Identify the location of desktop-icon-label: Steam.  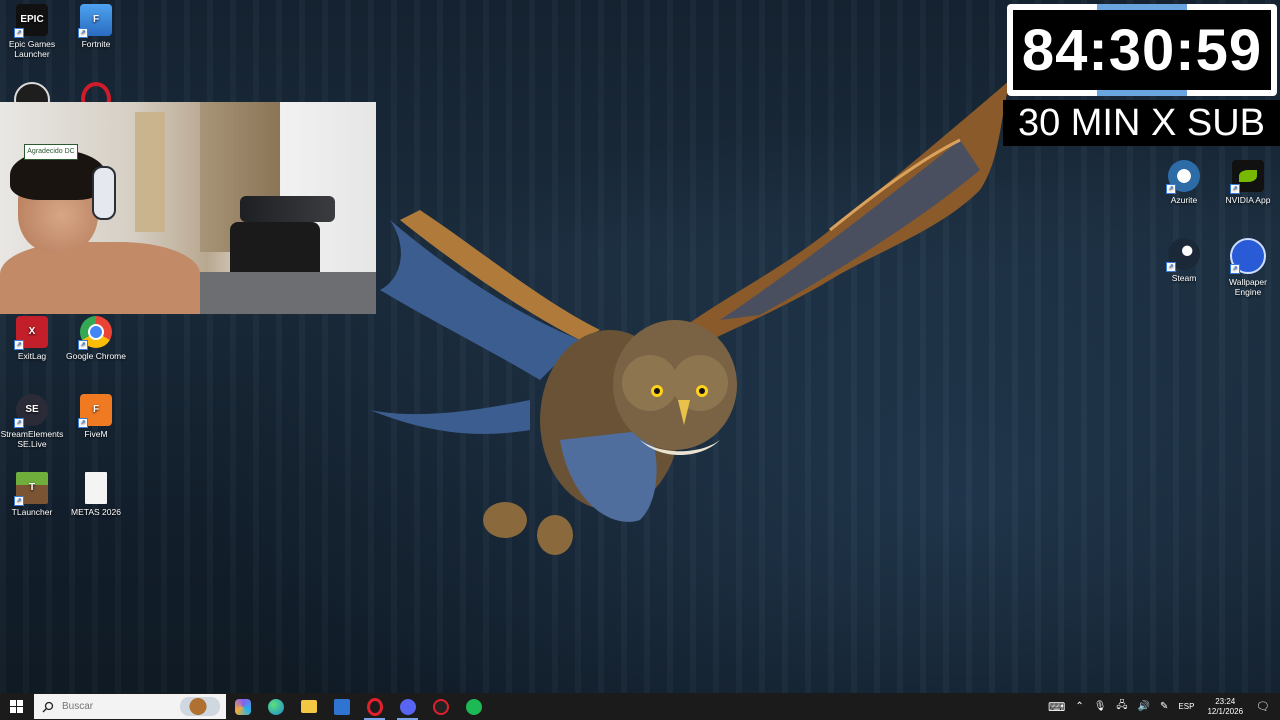
(1184, 278).